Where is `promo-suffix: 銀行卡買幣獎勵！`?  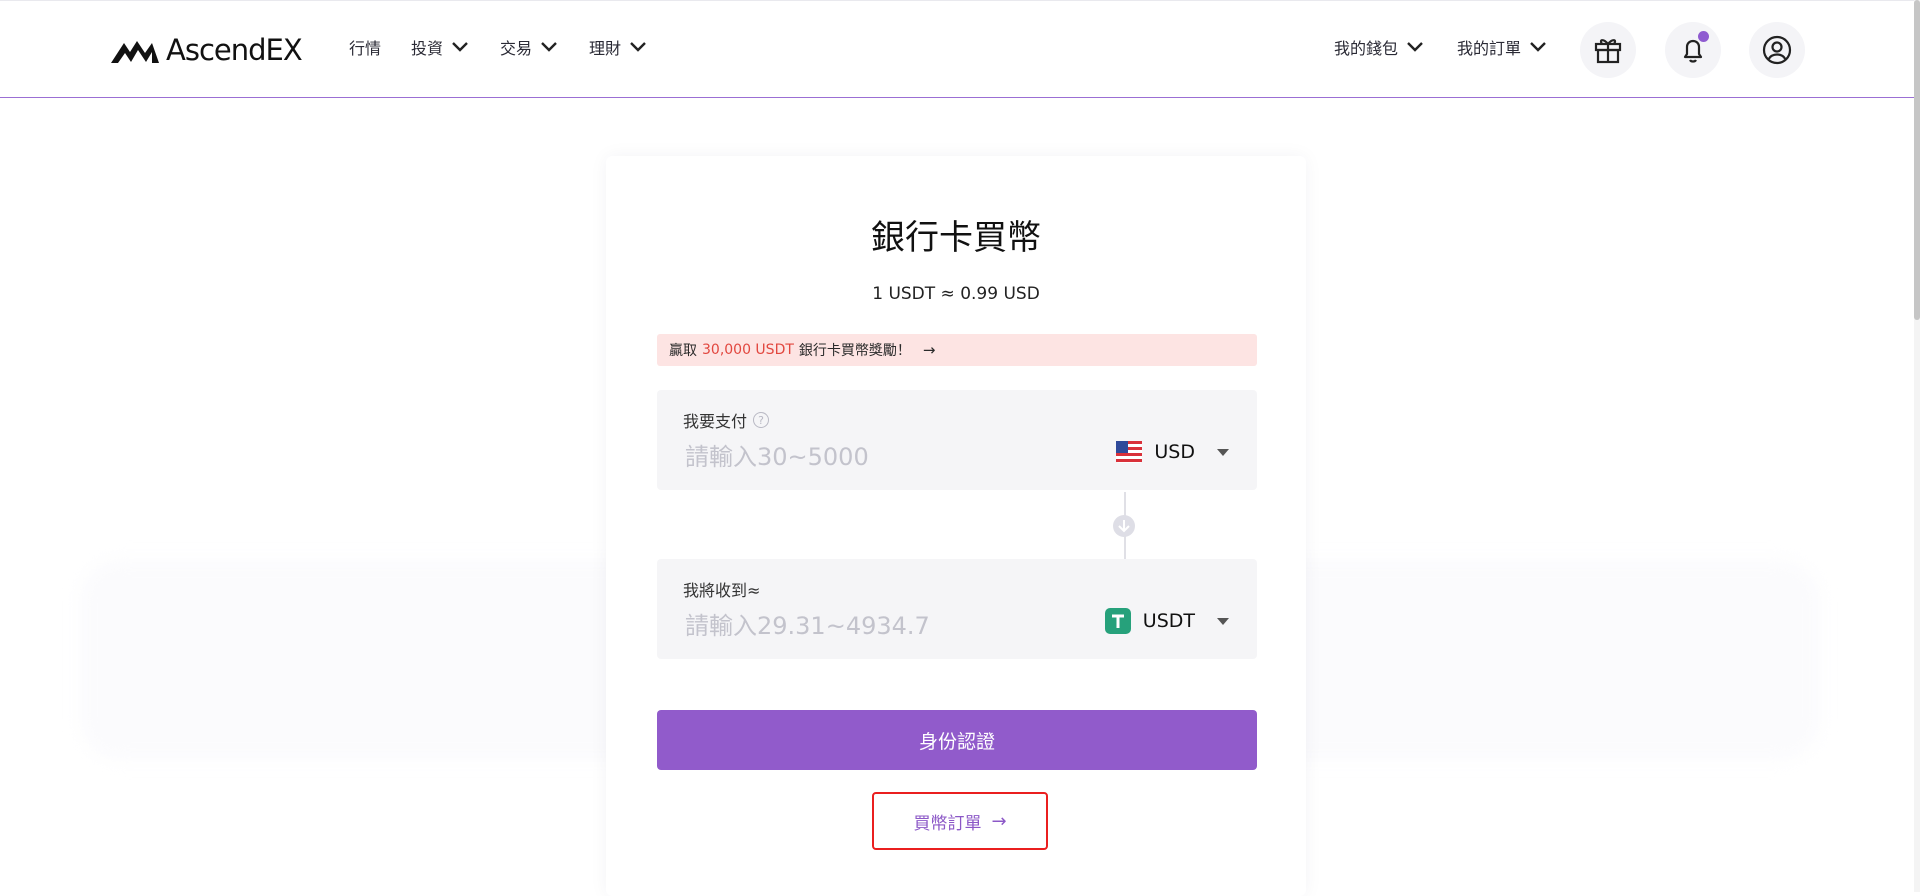
promo-suffix: 銀行卡買幣獎勵！ is located at coordinates (854, 351).